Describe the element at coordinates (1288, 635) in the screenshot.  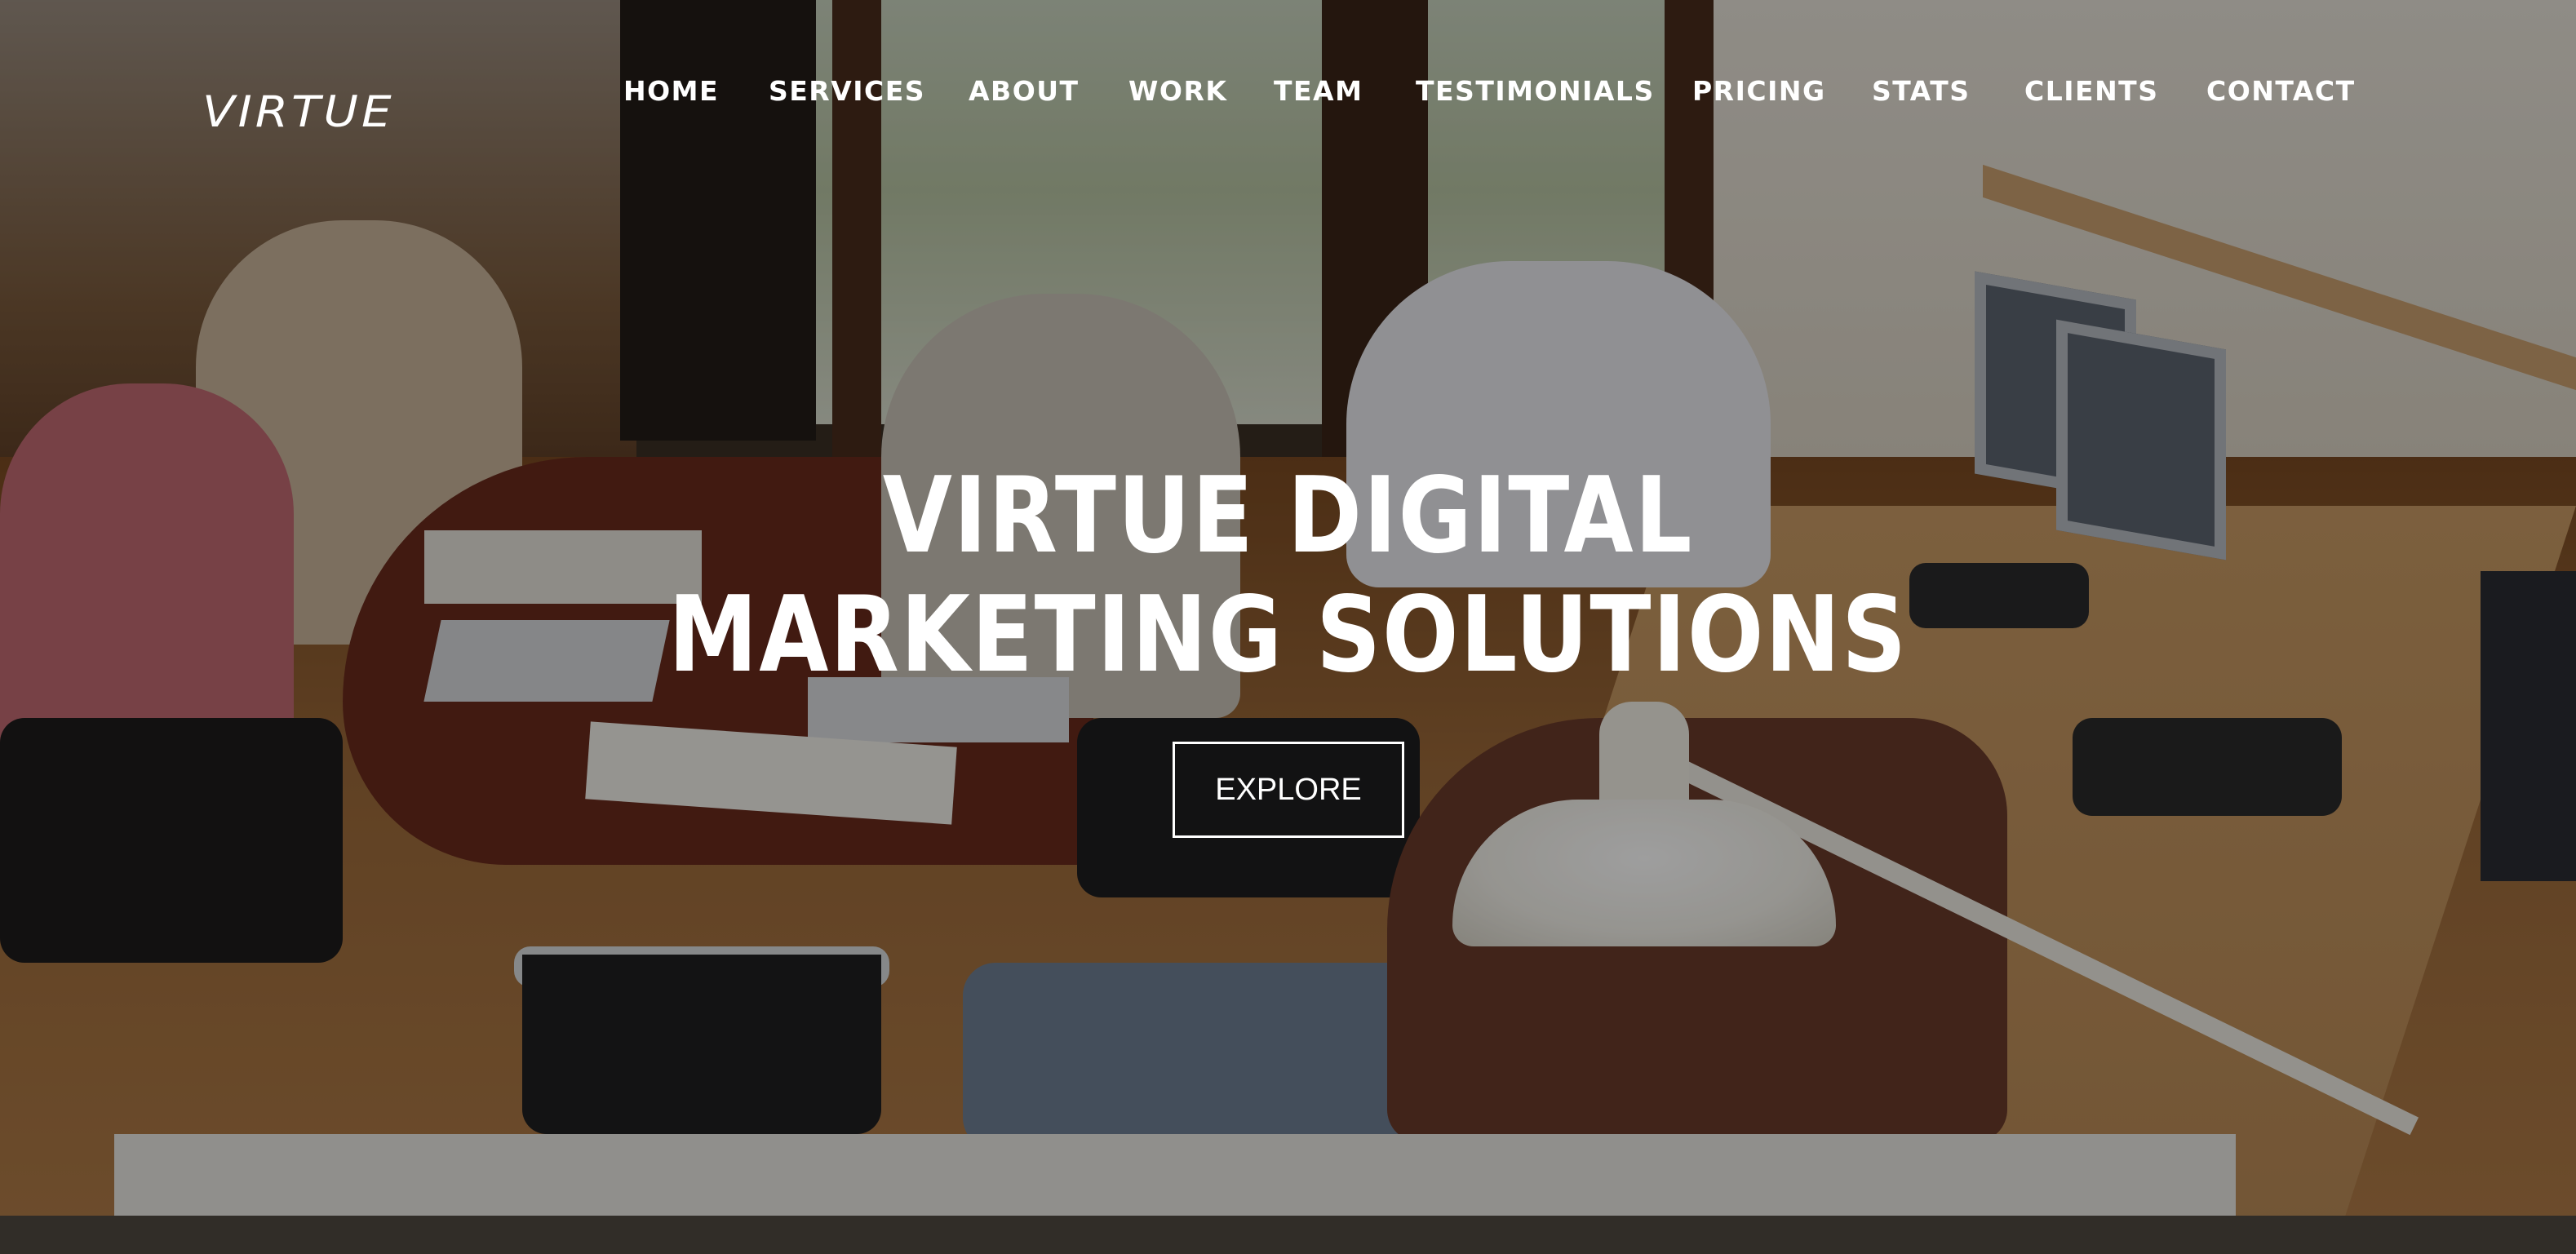
I see `hero-headline-line-2: Marketing Solutions` at that location.